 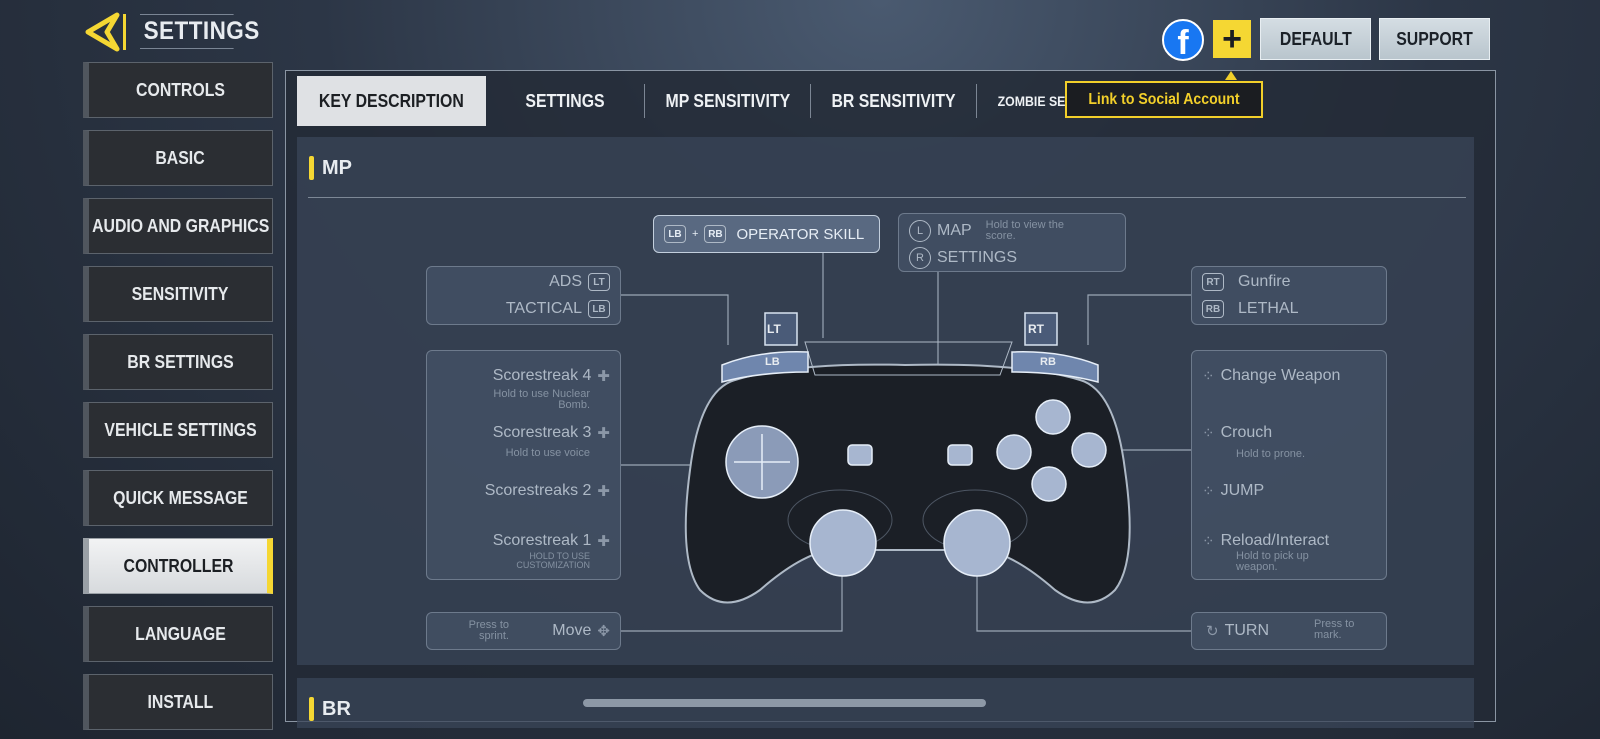 What do you see at coordinates (1289, 631) in the screenshot?
I see `turn-box: ↻ TURN Press to mark.` at bounding box center [1289, 631].